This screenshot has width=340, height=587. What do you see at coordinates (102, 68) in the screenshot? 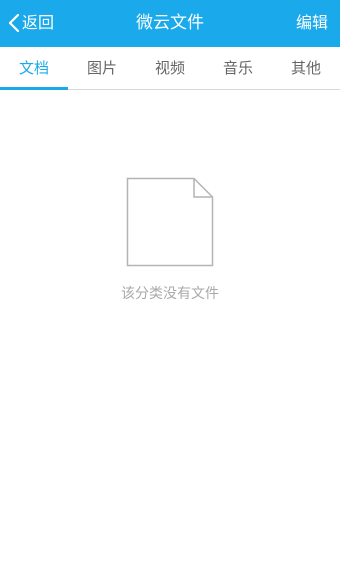
I see `tab-images: 图片` at bounding box center [102, 68].